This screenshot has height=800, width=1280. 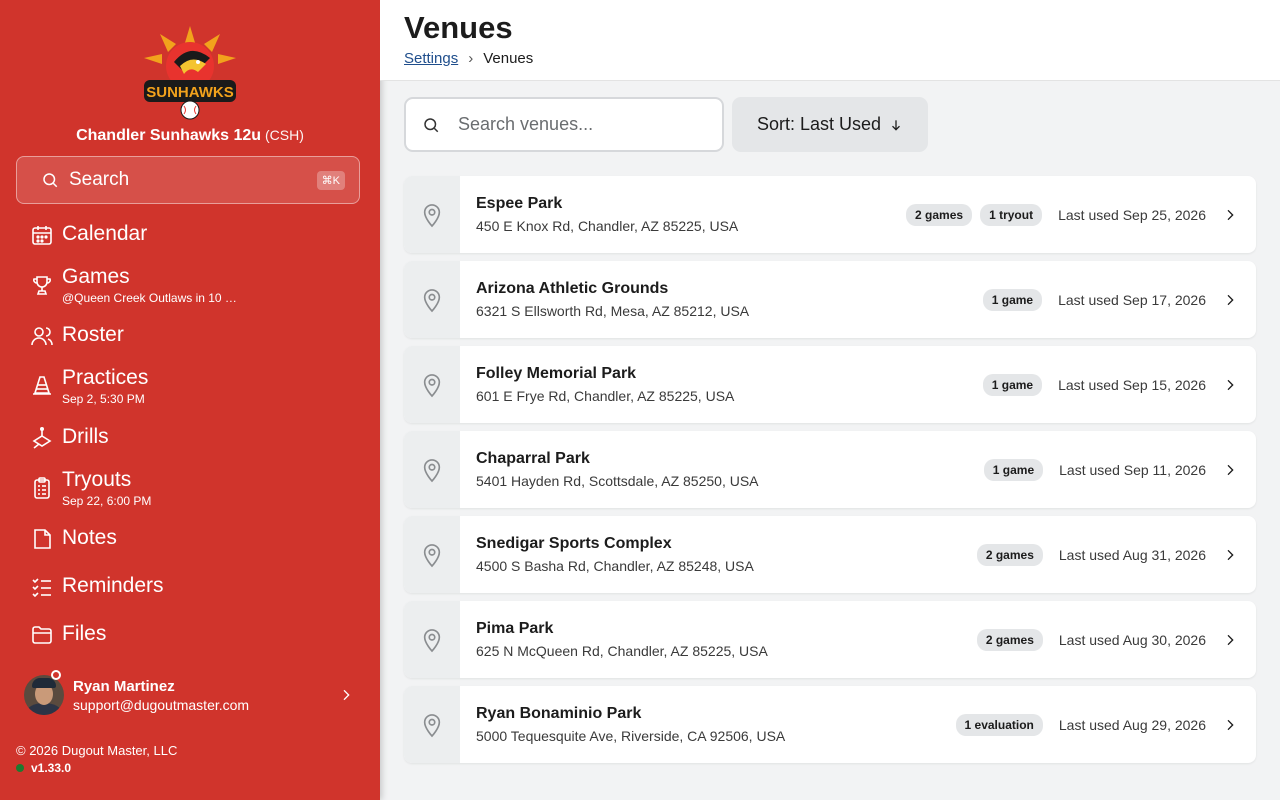 I want to click on copyright-text: © 2026 Dugout Master, LLC, so click(x=97, y=750).